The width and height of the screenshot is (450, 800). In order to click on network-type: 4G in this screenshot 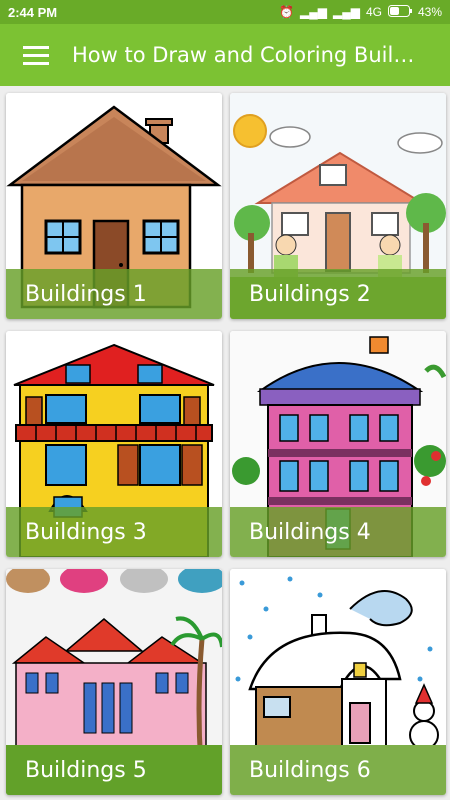, I will do `click(373, 12)`.